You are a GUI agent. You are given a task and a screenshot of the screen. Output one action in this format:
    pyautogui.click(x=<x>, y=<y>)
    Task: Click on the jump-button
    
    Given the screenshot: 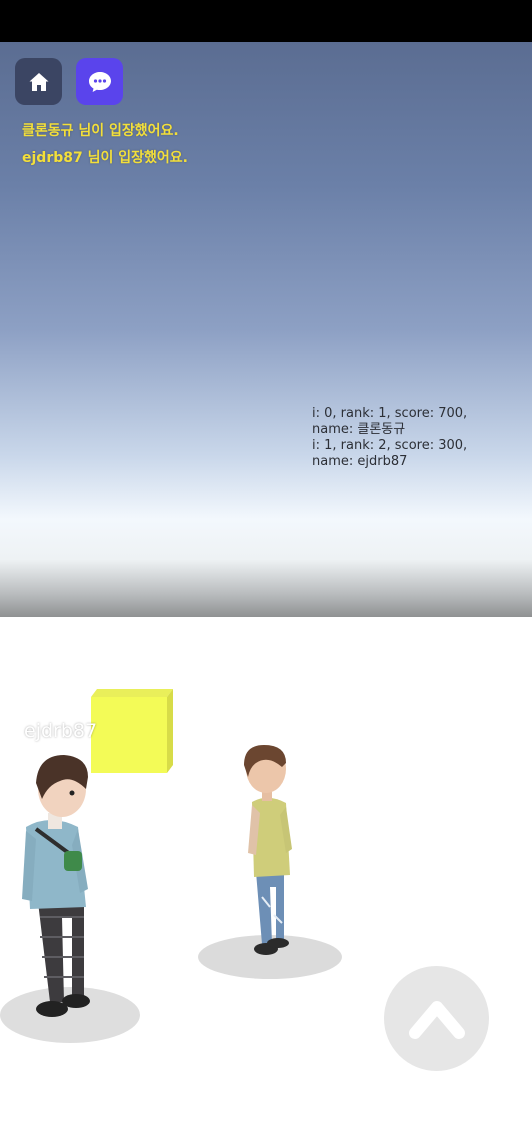 What is the action you would take?
    pyautogui.click(x=436, y=1018)
    